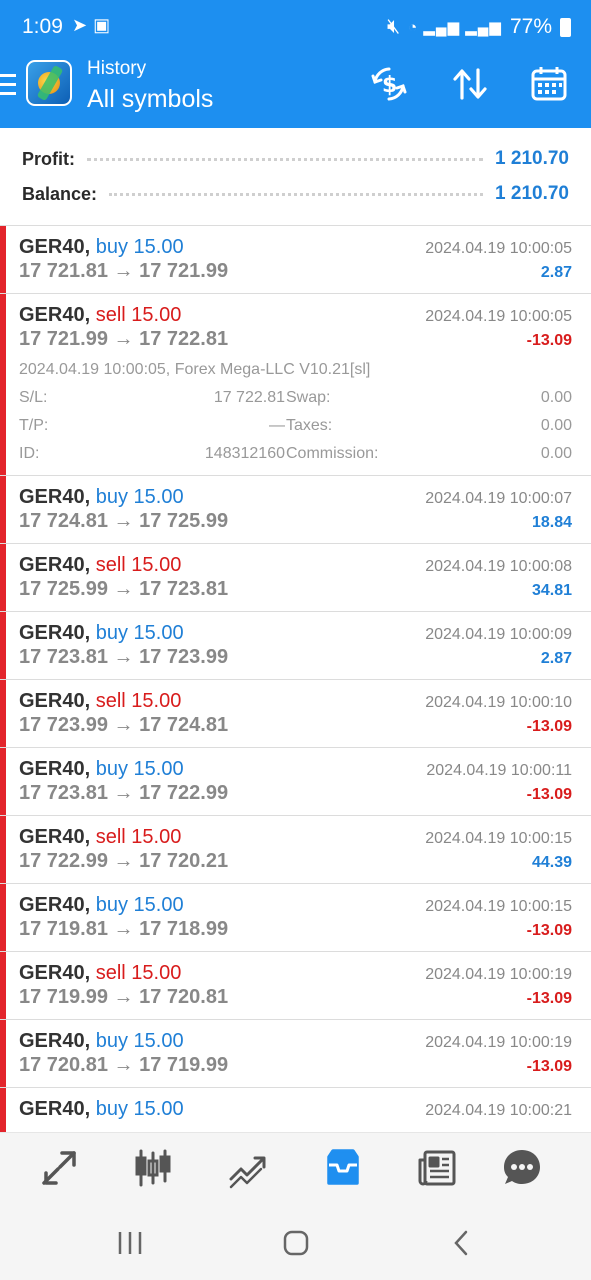  I want to click on balance-value: 1 210.70, so click(532, 193).